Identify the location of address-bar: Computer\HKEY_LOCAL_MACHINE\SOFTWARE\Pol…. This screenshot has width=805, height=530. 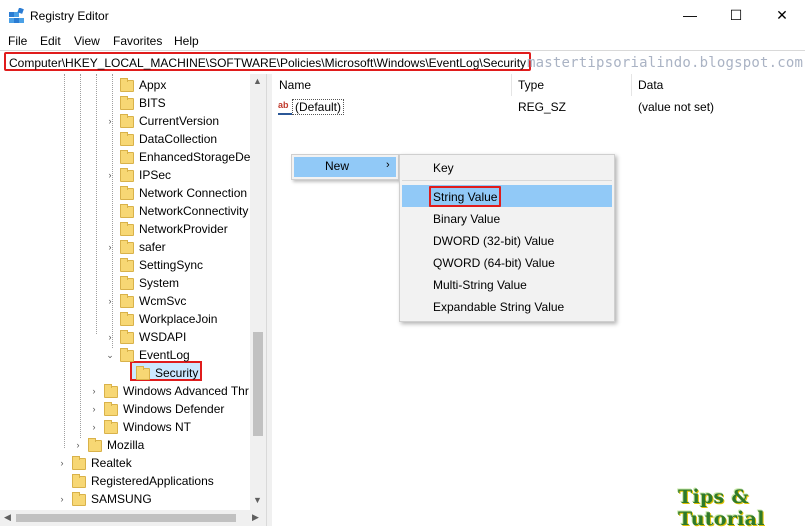
(402, 62).